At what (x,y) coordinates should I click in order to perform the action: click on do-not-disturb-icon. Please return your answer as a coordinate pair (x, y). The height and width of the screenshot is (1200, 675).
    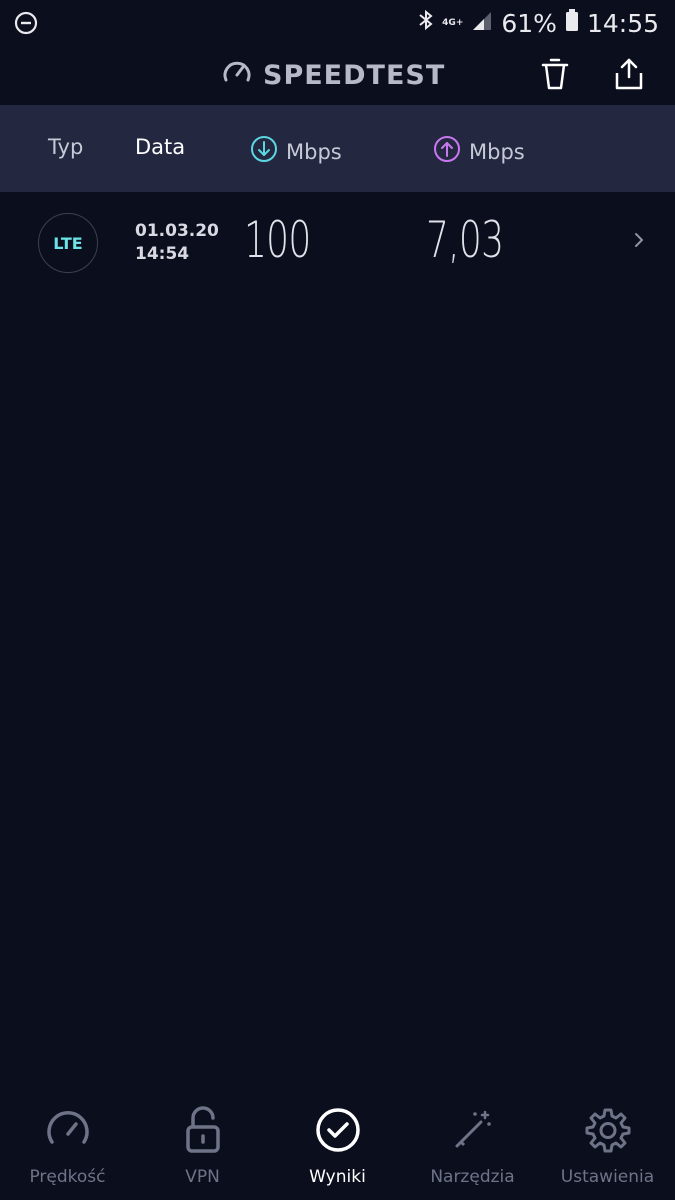
    Looking at the image, I should click on (26, 25).